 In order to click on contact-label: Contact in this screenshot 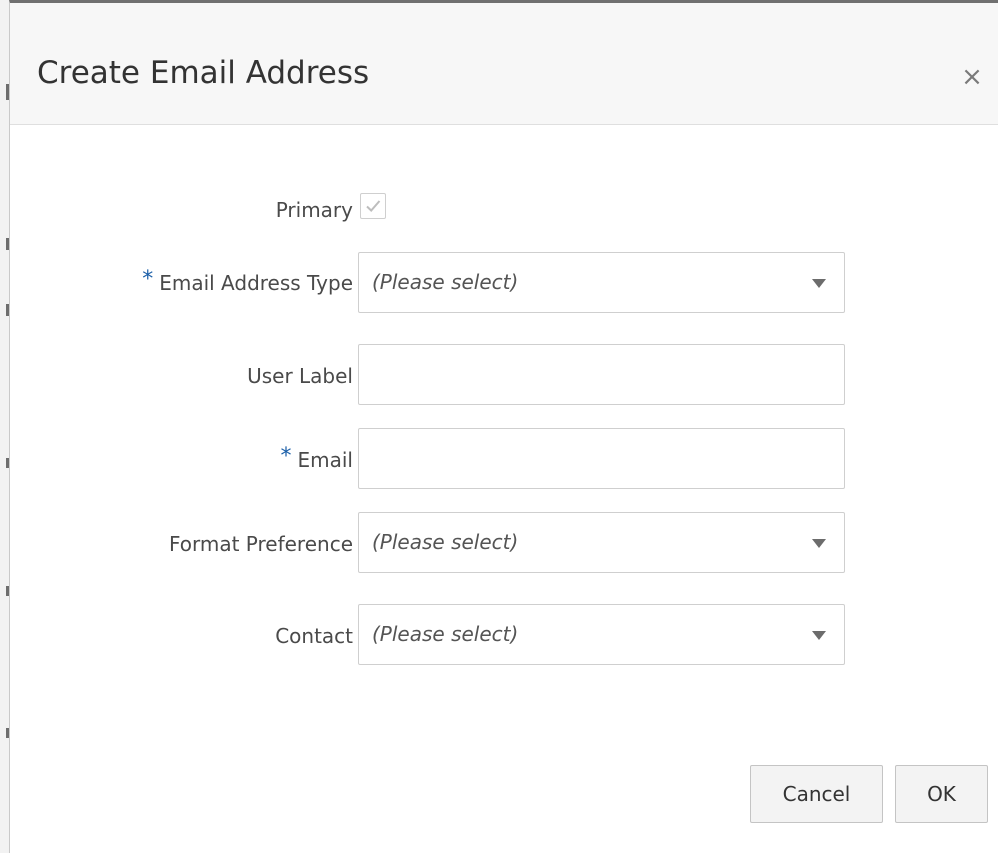, I will do `click(314, 636)`.